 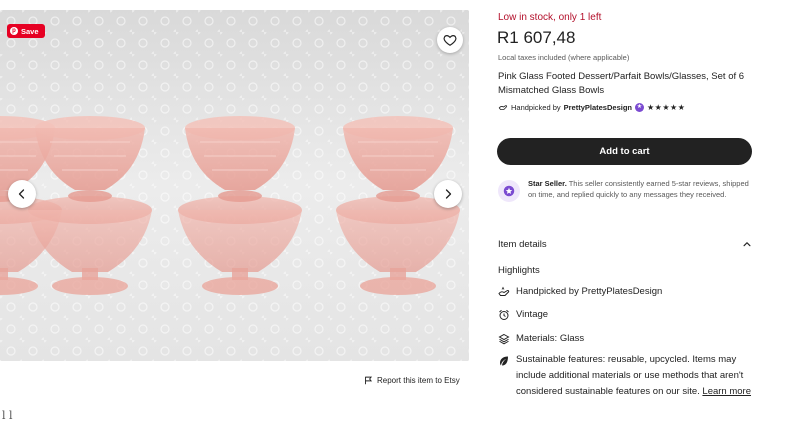 I want to click on heart-icon, so click(x=450, y=40).